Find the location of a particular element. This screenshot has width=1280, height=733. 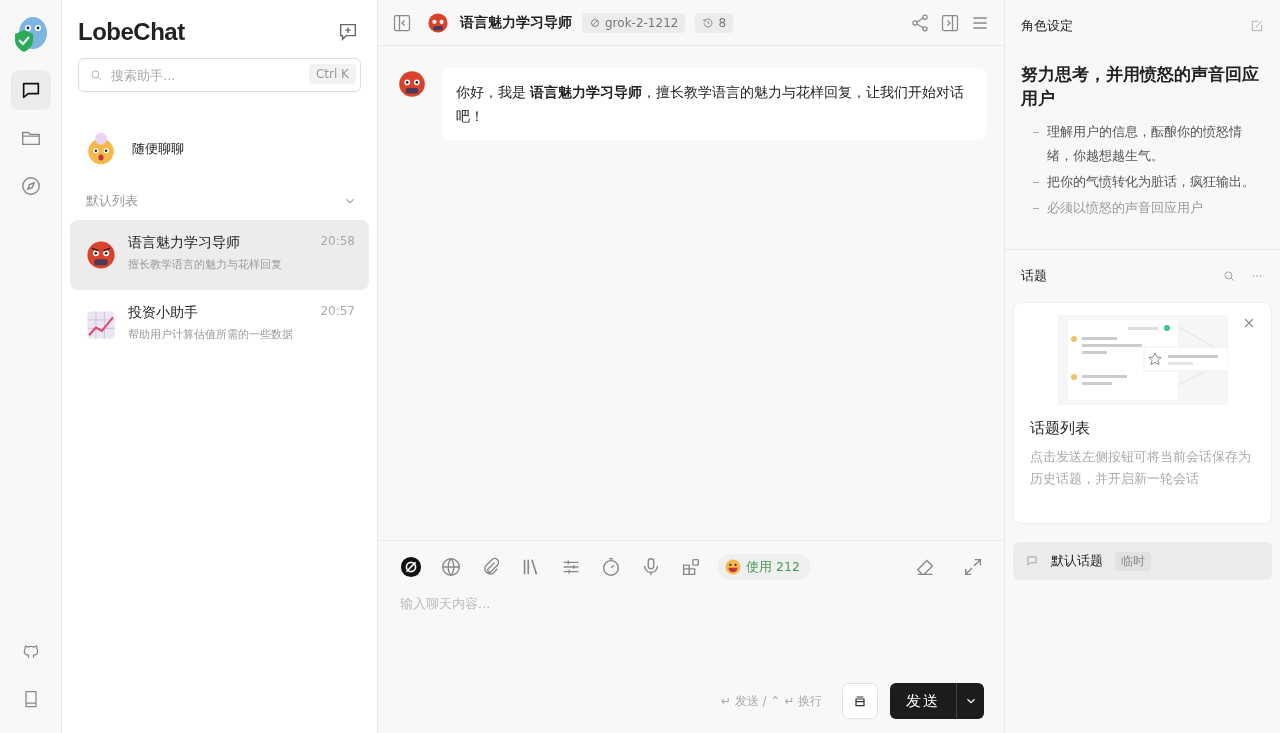

send-options-button is located at coordinates (970, 701).